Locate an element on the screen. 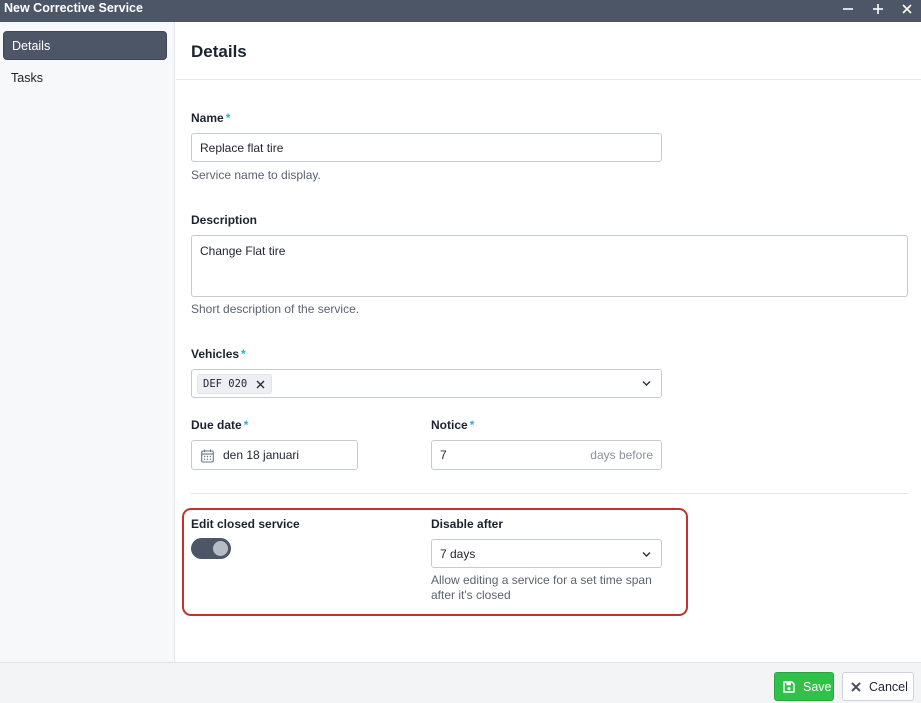 Image resolution: width=921 pixels, height=703 pixels. vehicle-chip: DEF 020 is located at coordinates (235, 384).